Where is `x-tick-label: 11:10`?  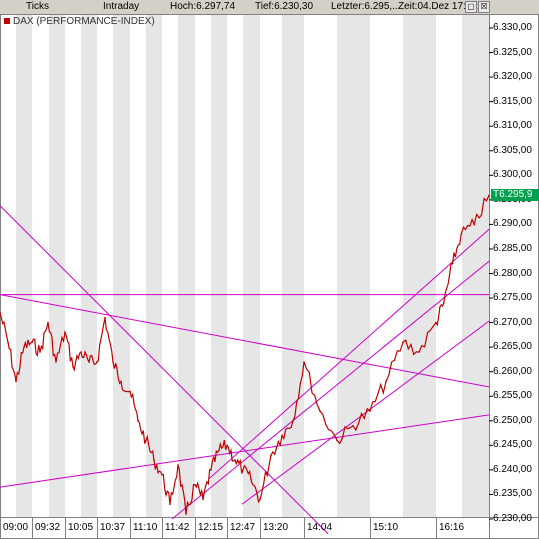 x-tick-label: 11:10 is located at coordinates (145, 527).